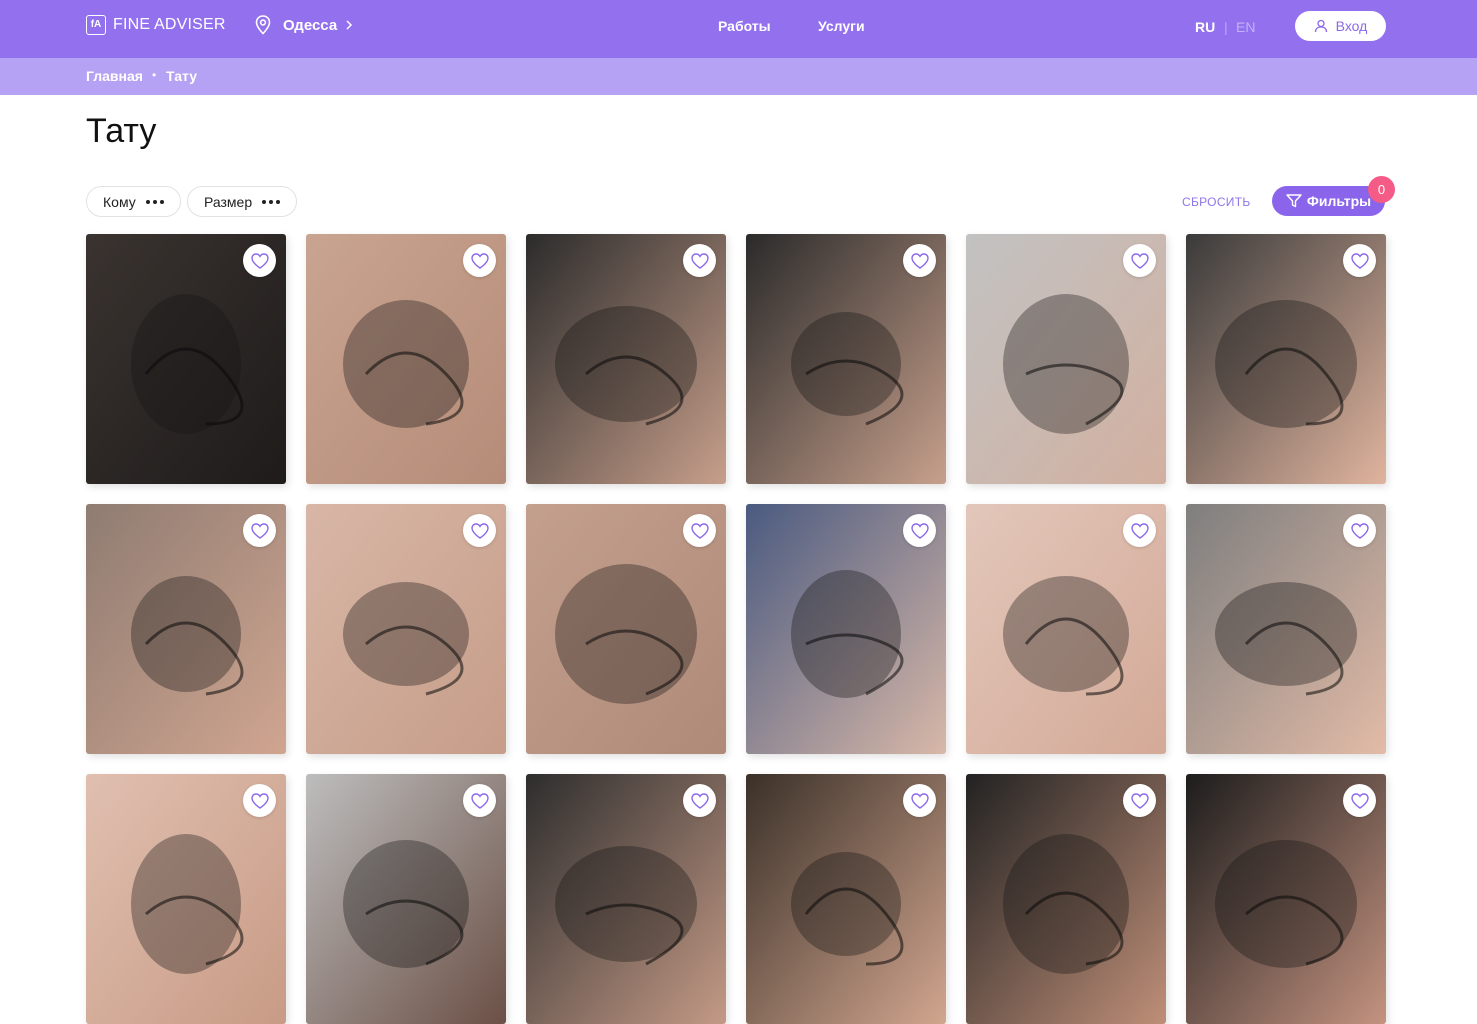  I want to click on login-button: Вход, so click(1340, 26).